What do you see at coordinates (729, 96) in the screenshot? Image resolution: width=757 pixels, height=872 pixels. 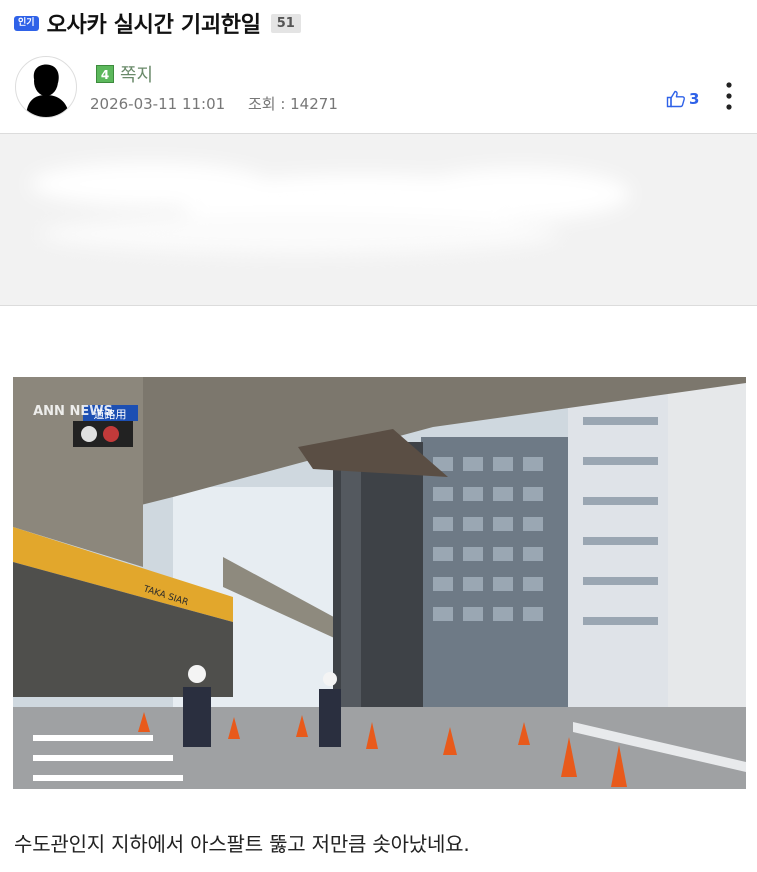 I see `more-options-icon` at bounding box center [729, 96].